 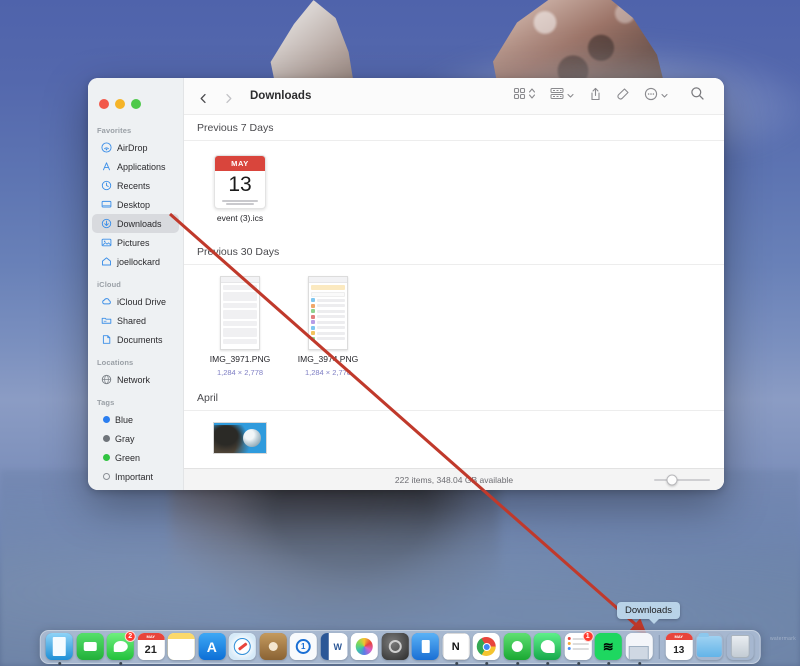 What do you see at coordinates (623, 96) in the screenshot?
I see `tag-button` at bounding box center [623, 96].